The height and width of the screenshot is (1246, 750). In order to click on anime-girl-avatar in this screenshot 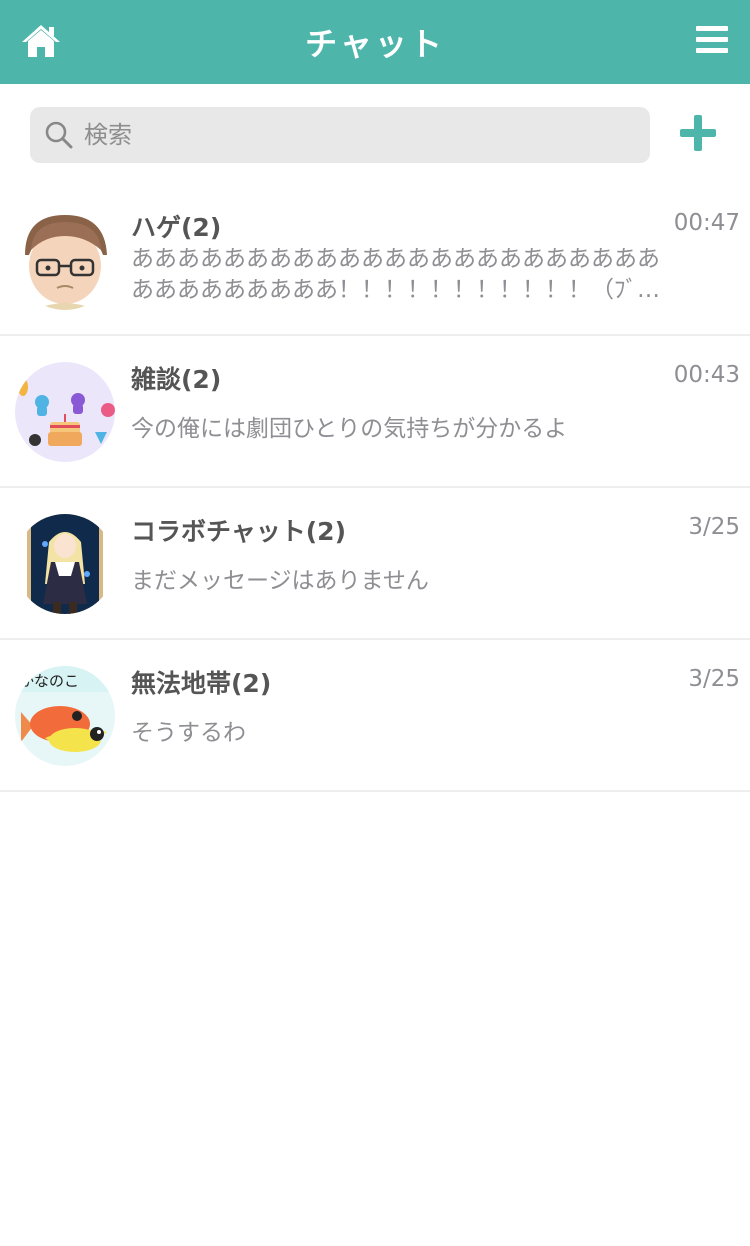, I will do `click(65, 564)`.